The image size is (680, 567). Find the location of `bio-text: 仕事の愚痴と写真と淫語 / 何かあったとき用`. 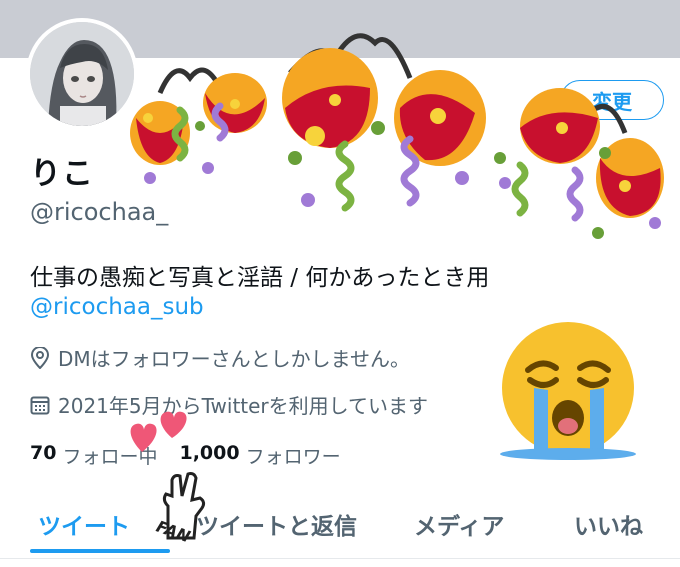

bio-text: 仕事の愚痴と写真と淫語 / 何かあったとき用 is located at coordinates (260, 278).